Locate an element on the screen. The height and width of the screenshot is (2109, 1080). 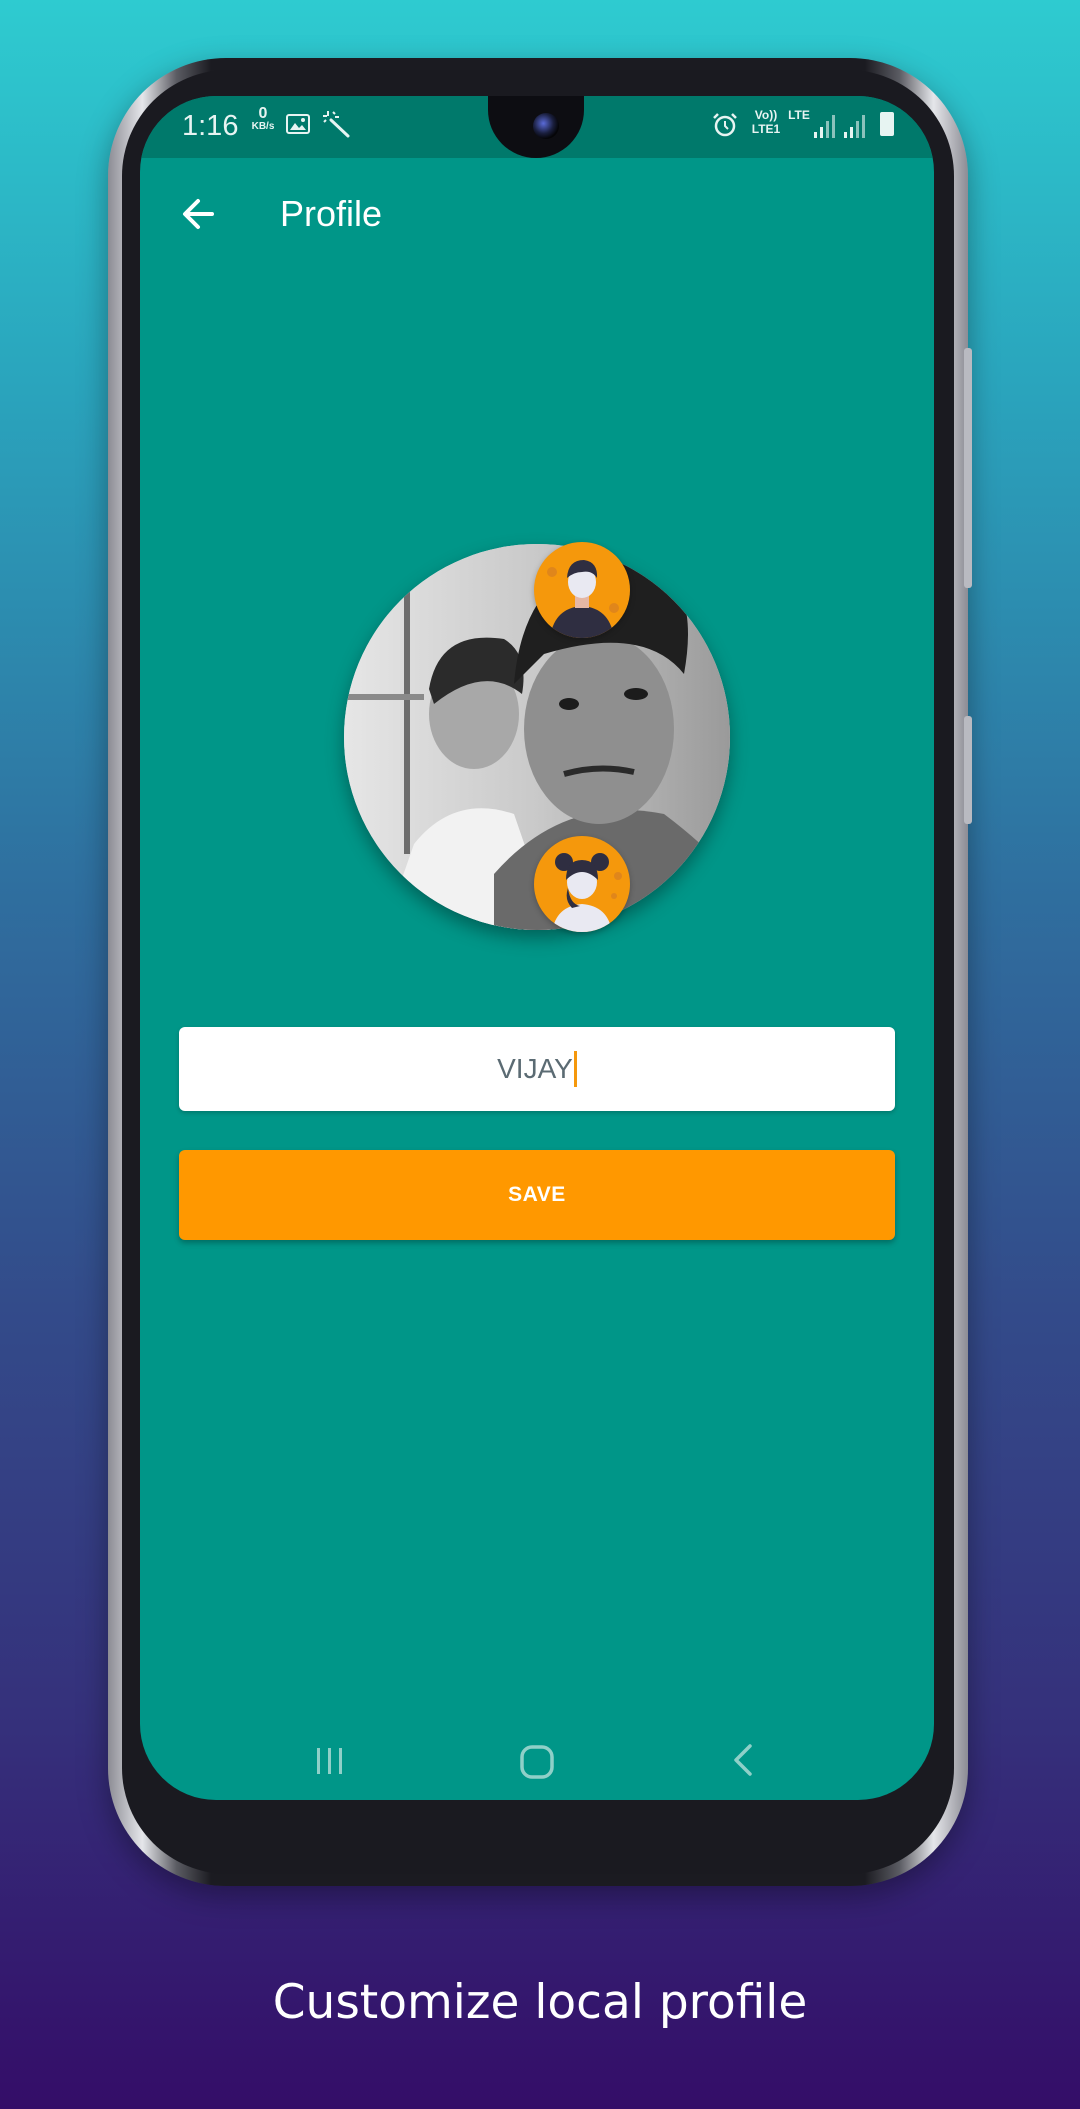
power-button is located at coordinates (968, 770).